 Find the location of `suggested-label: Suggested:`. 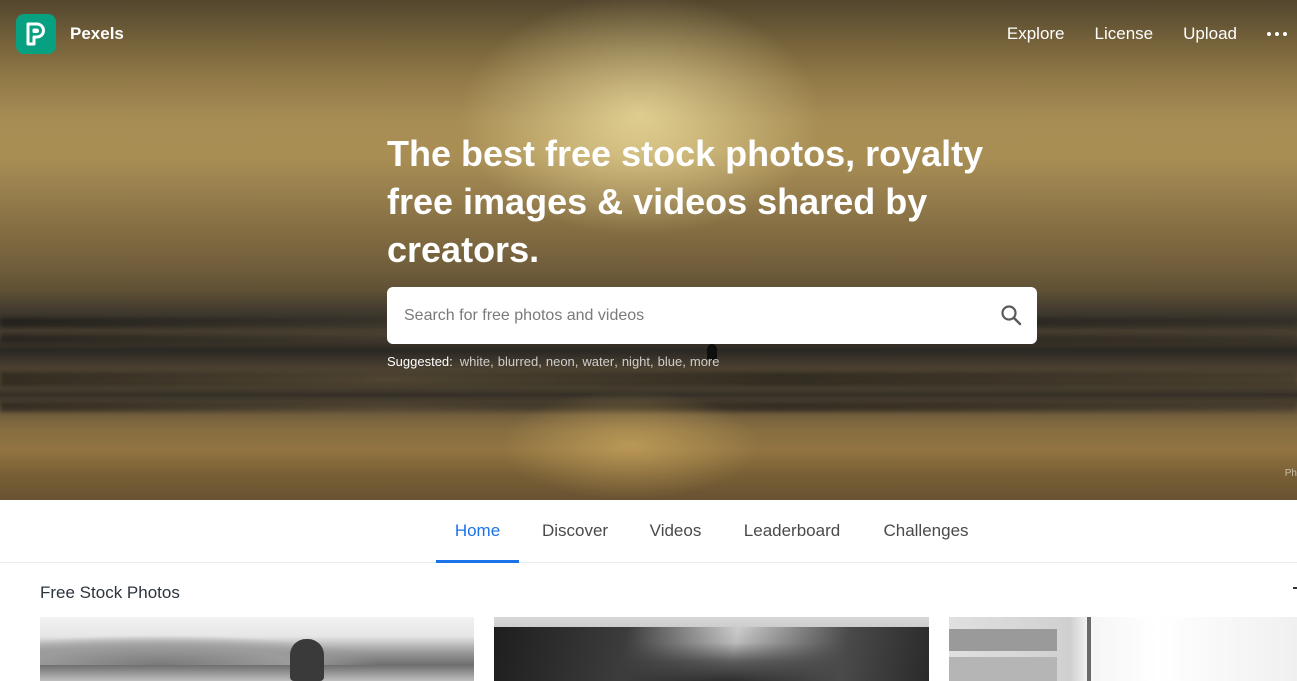

suggested-label: Suggested: is located at coordinates (420, 361).